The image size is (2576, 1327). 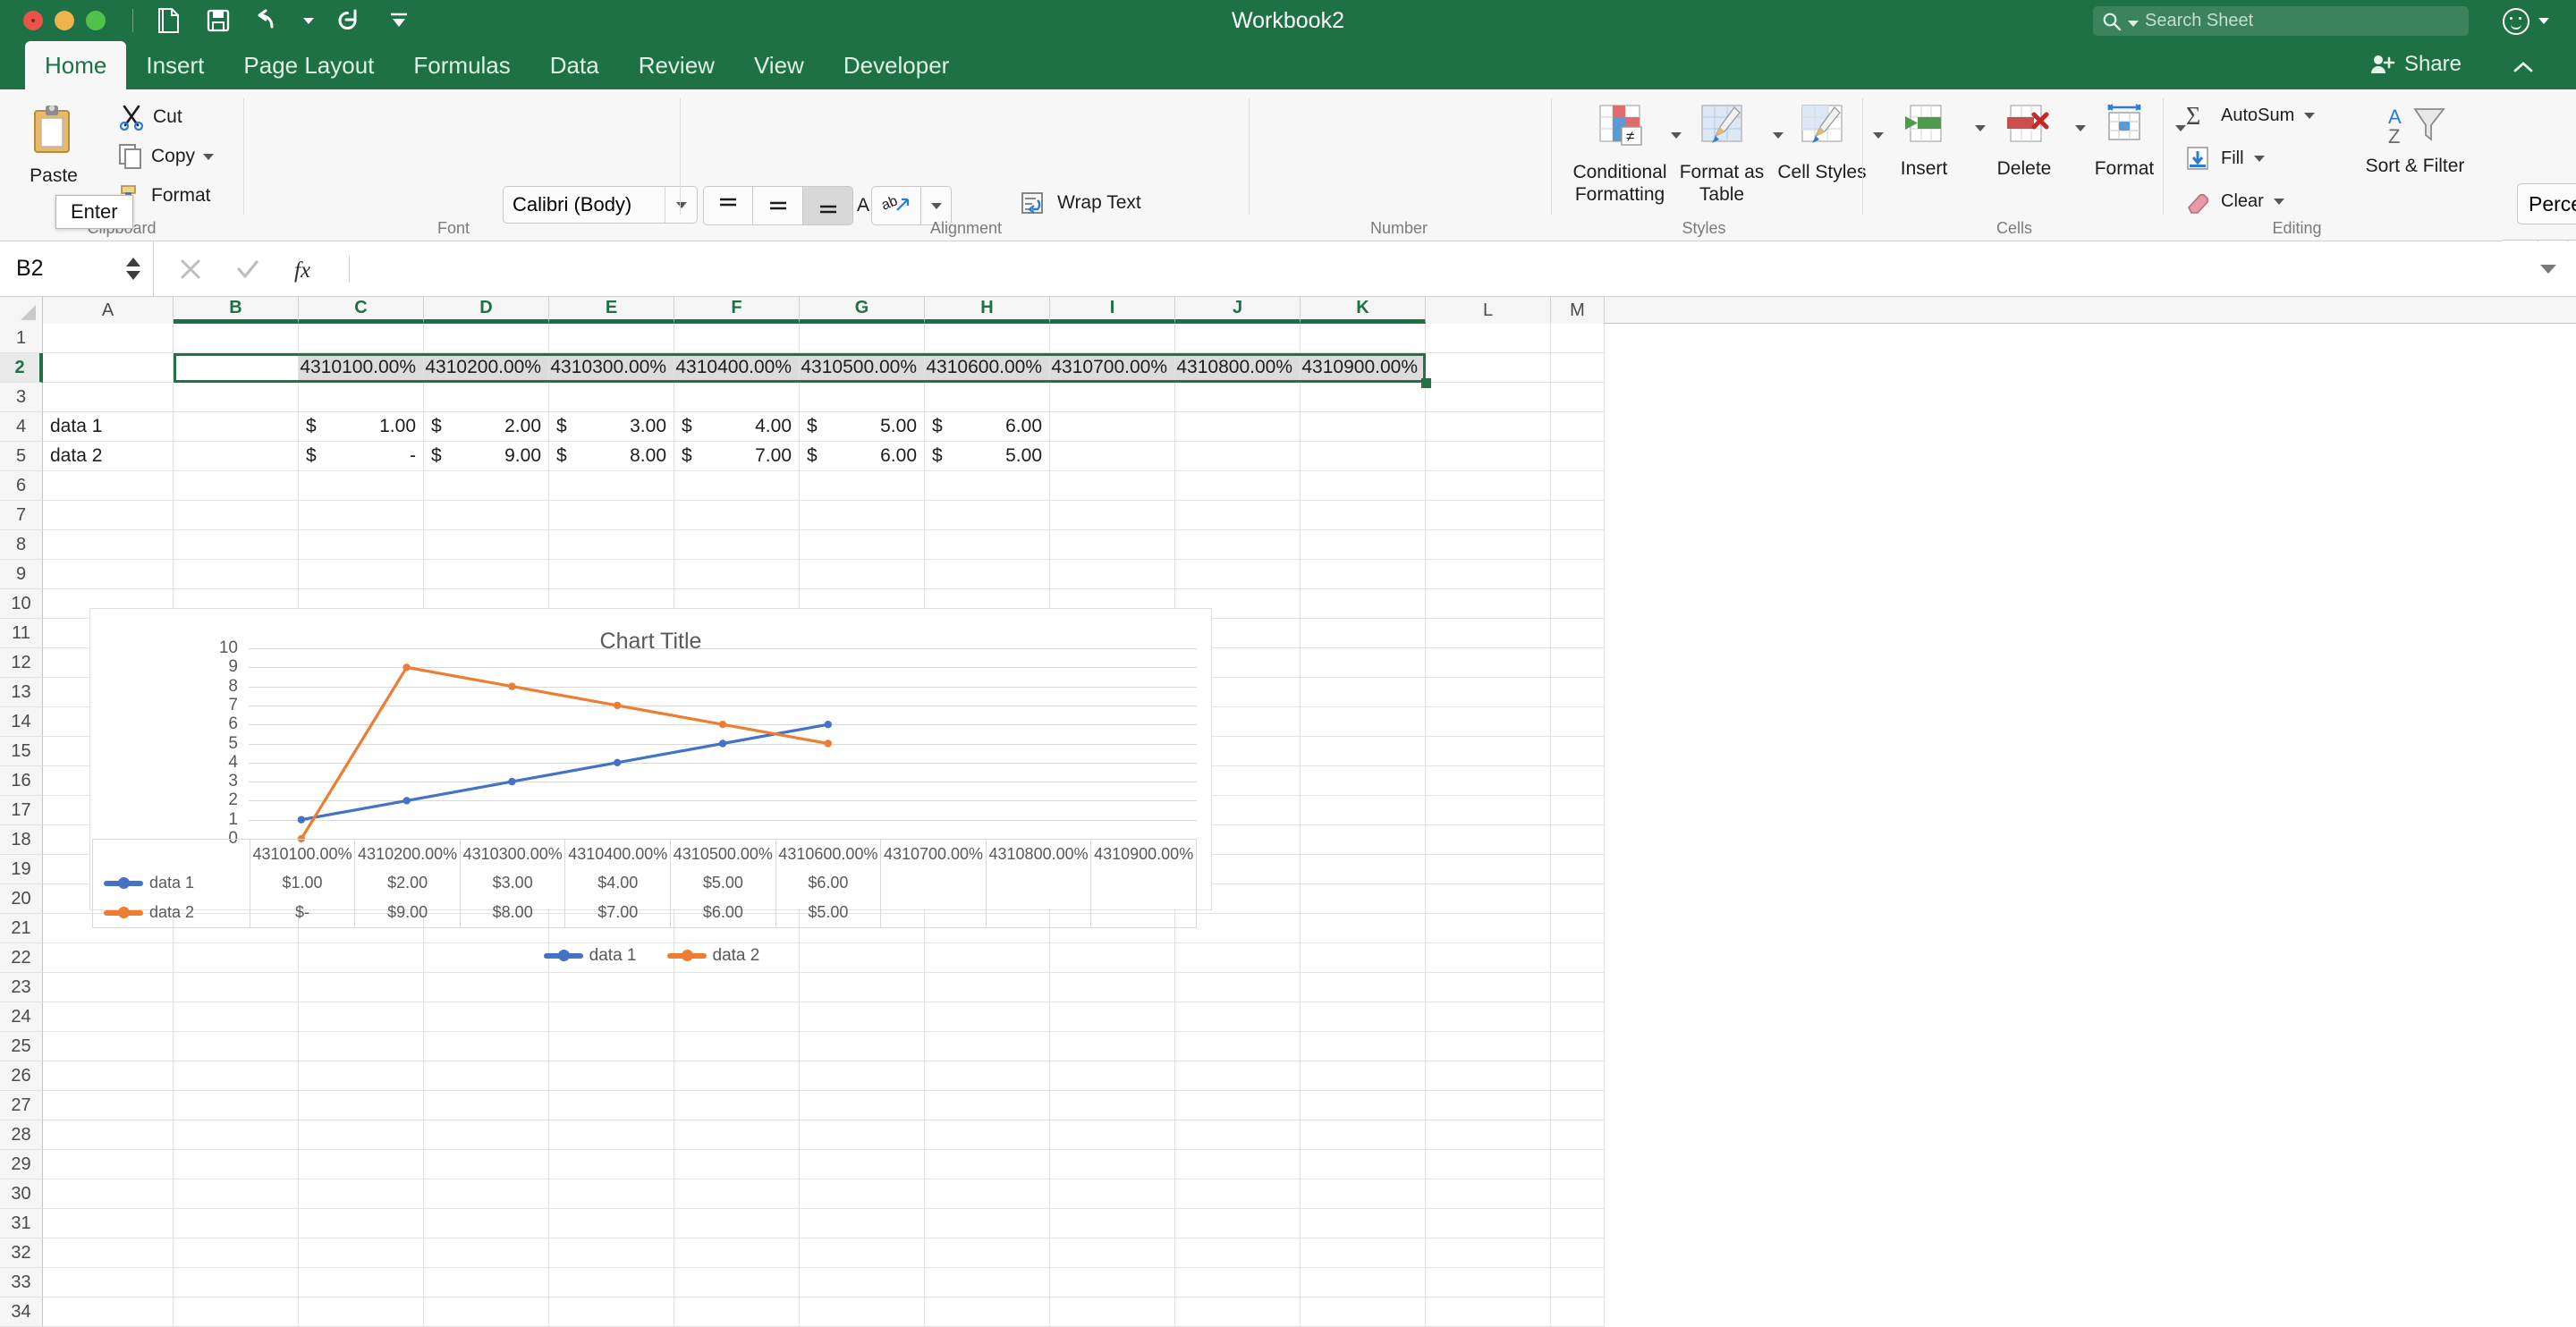 I want to click on cell-L24, so click(x=1488, y=1017).